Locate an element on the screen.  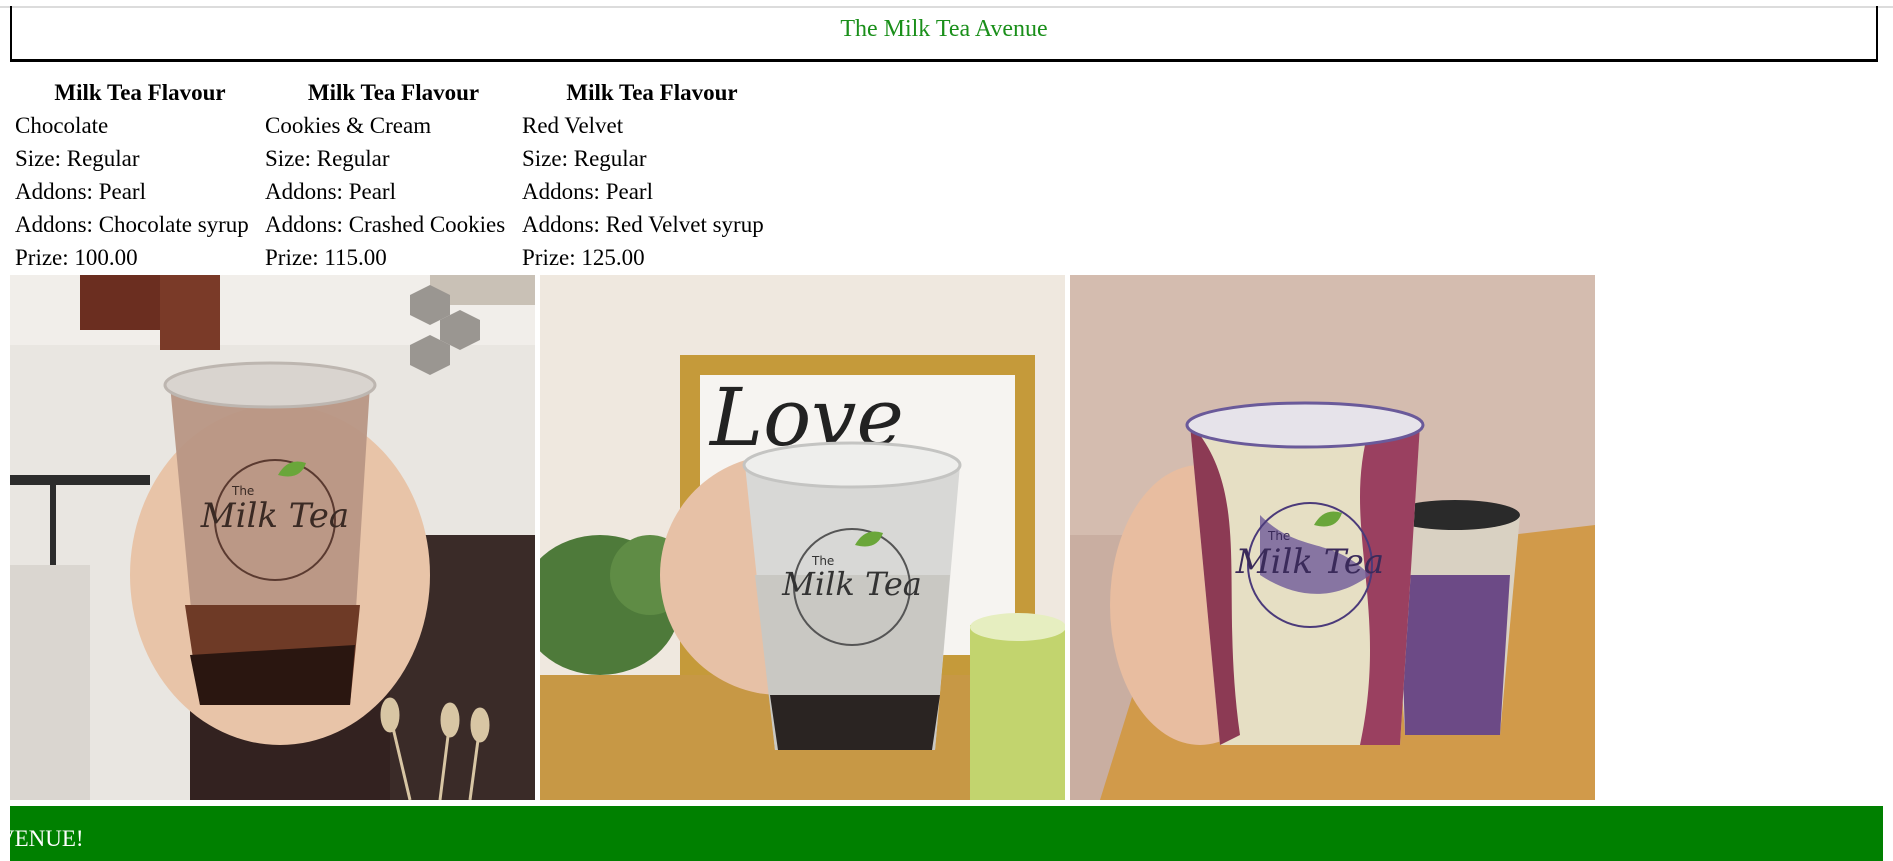
flavour-name: Chocolate is located at coordinates (62, 125).